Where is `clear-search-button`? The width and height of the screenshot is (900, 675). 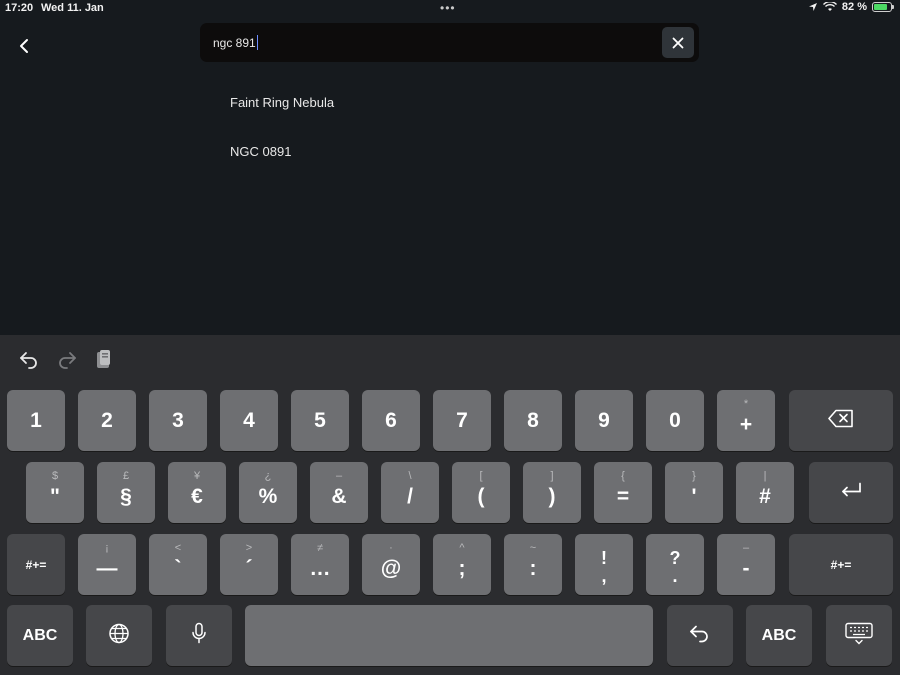
clear-search-button is located at coordinates (678, 42).